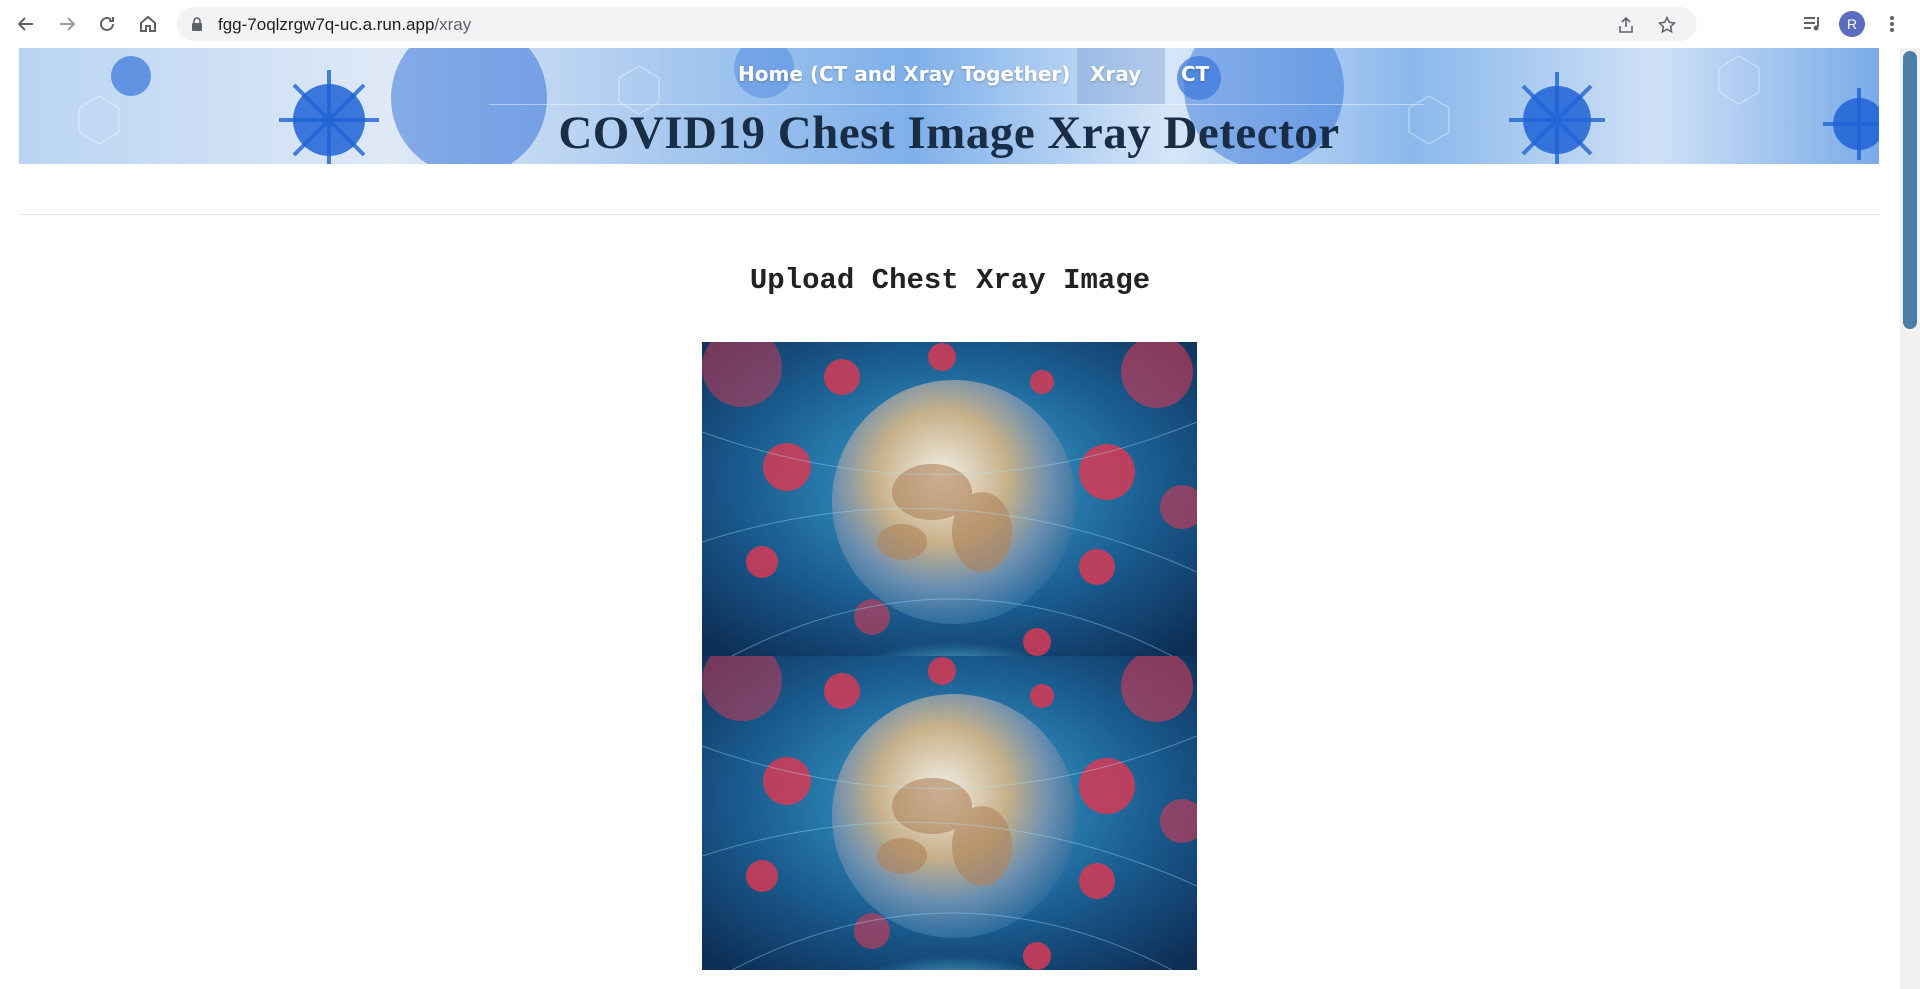 The height and width of the screenshot is (989, 1920). I want to click on lock-icon, so click(197, 26).